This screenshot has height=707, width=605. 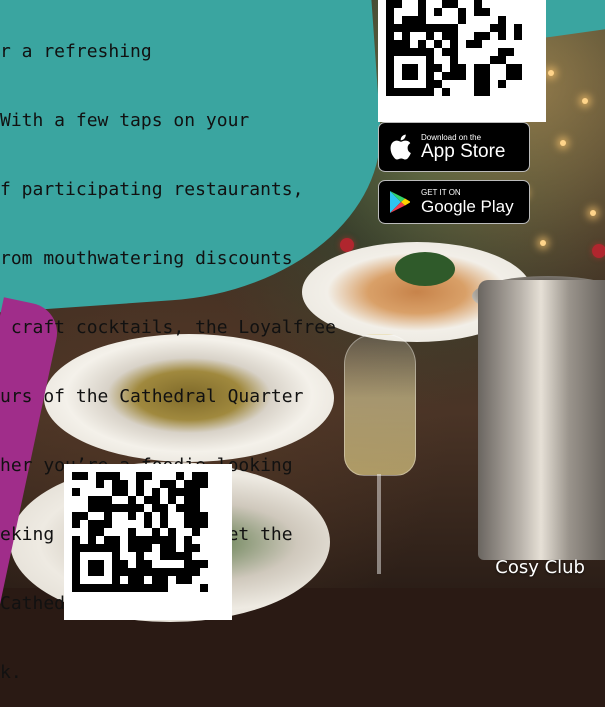 I want to click on qr-code-top, so click(x=462, y=61).